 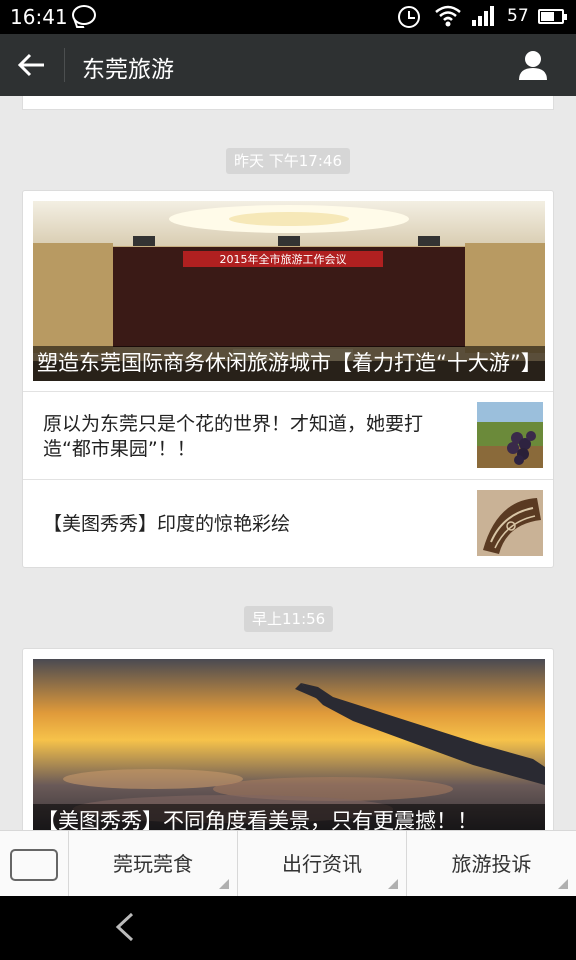 I want to click on sub-article-title: 原以为东莞只是个花的世界！才知道，她要打造“都市果园”！！, so click(x=233, y=436).